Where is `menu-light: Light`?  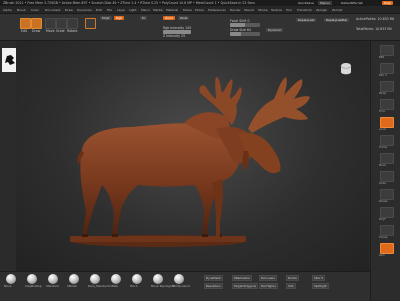
menu-light: Light is located at coordinates (133, 10).